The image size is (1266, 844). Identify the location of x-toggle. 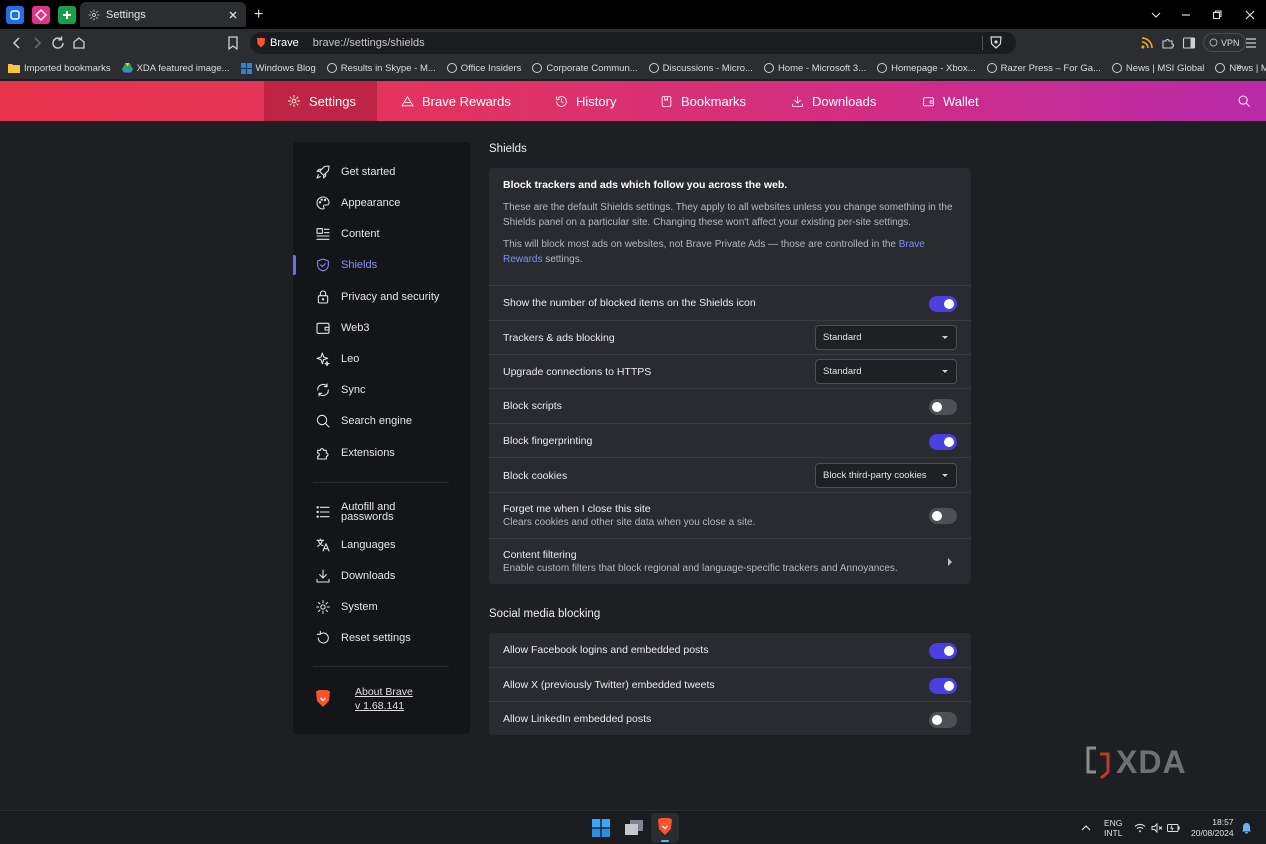
(943, 686).